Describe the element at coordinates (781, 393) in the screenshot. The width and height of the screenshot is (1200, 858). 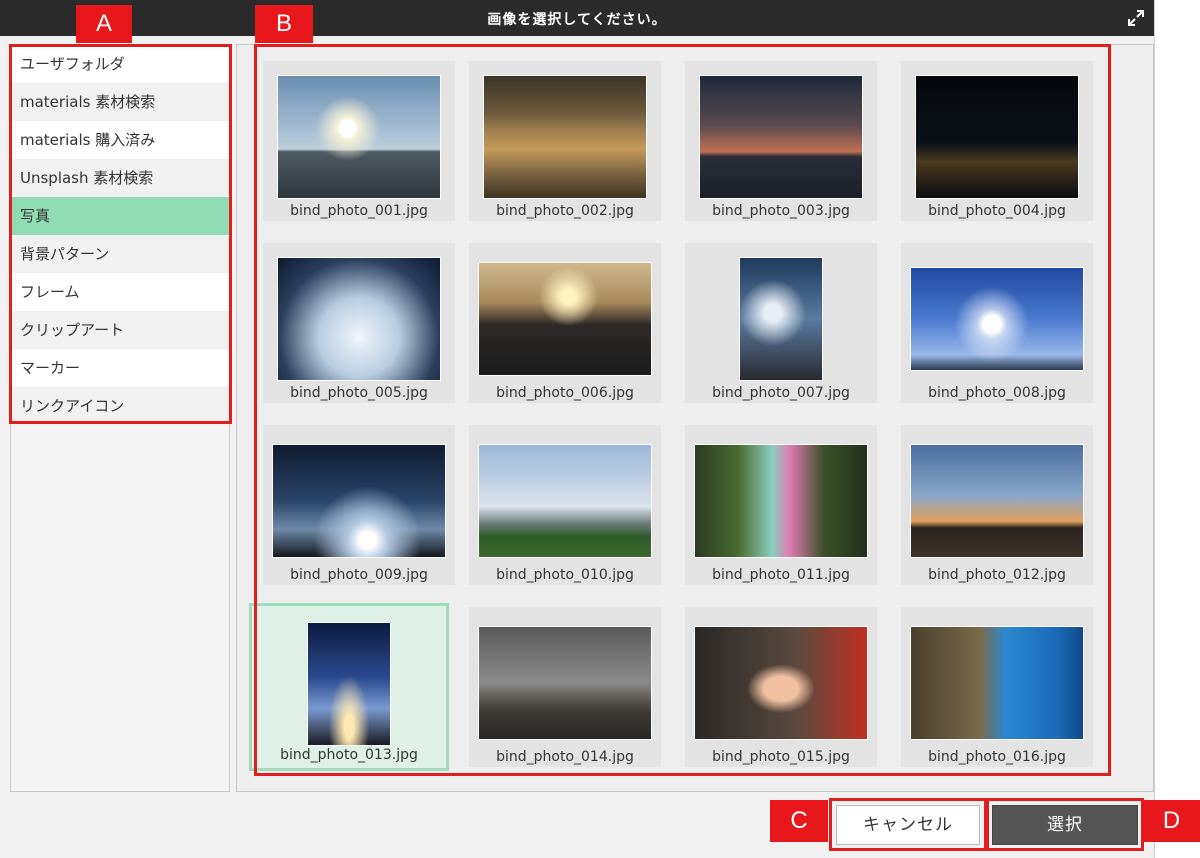
I see `image-filename: bind_photo_007.jpg` at that location.